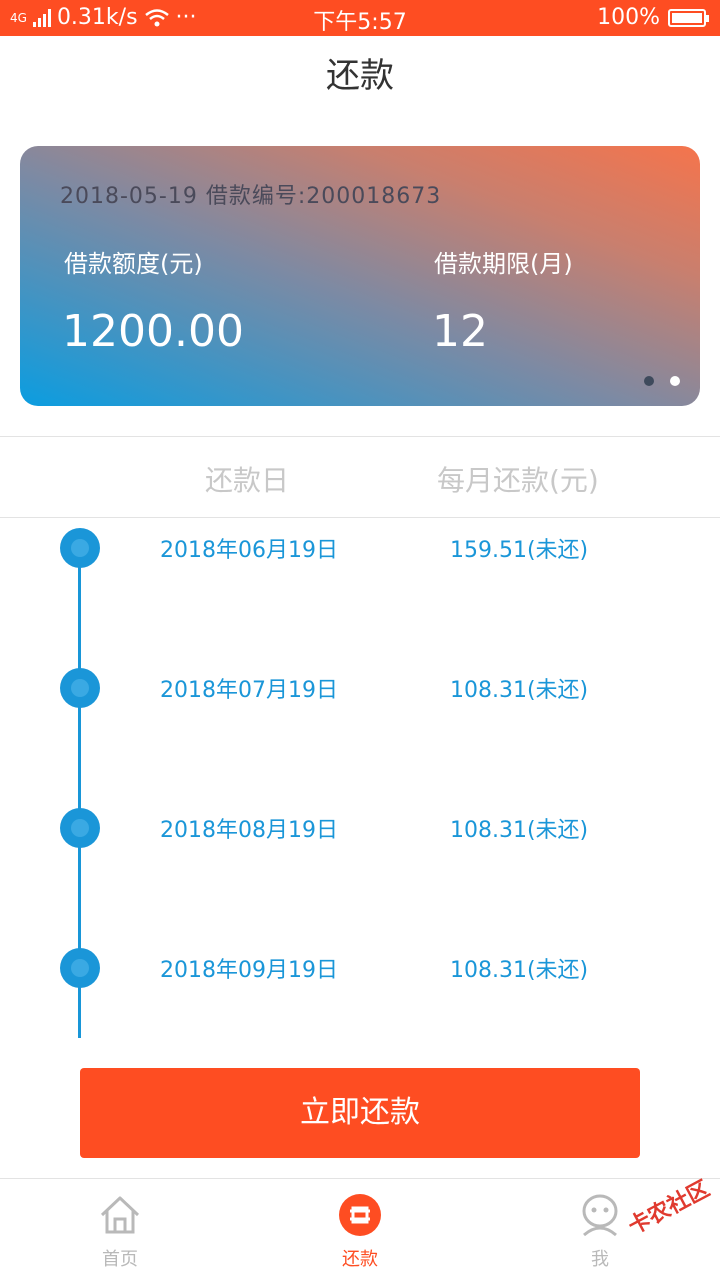 The width and height of the screenshot is (720, 1280). What do you see at coordinates (153, 331) in the screenshot?
I see `loan-amount-value: 1200.00` at bounding box center [153, 331].